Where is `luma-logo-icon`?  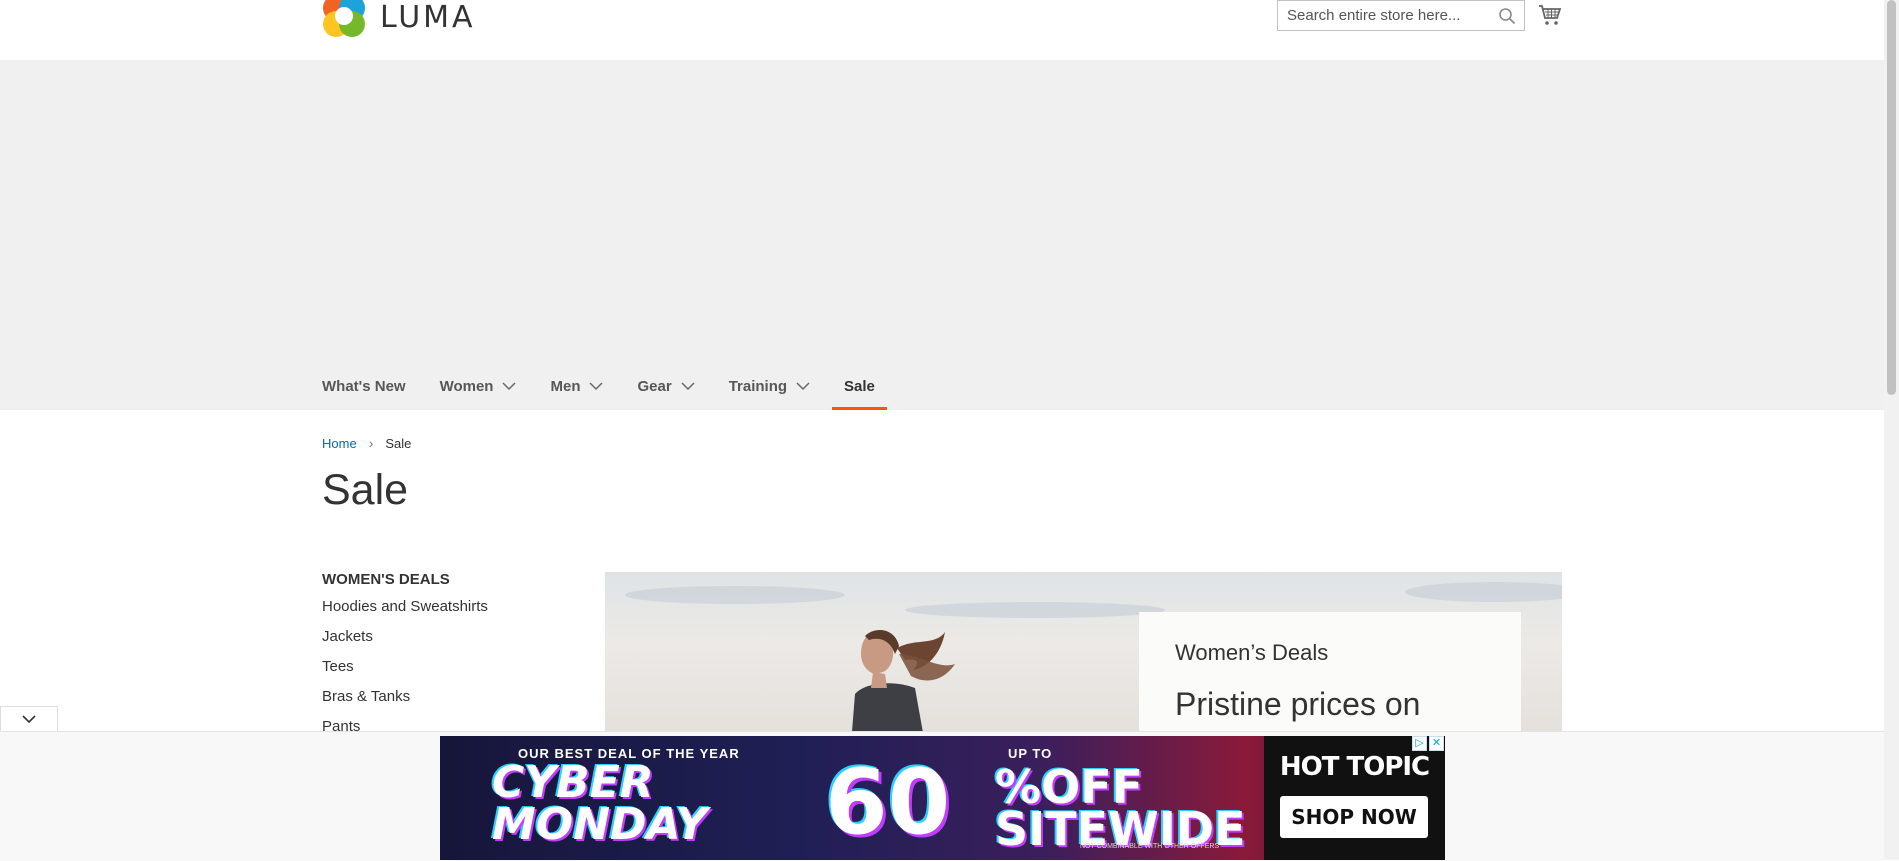 luma-logo-icon is located at coordinates (344, 19).